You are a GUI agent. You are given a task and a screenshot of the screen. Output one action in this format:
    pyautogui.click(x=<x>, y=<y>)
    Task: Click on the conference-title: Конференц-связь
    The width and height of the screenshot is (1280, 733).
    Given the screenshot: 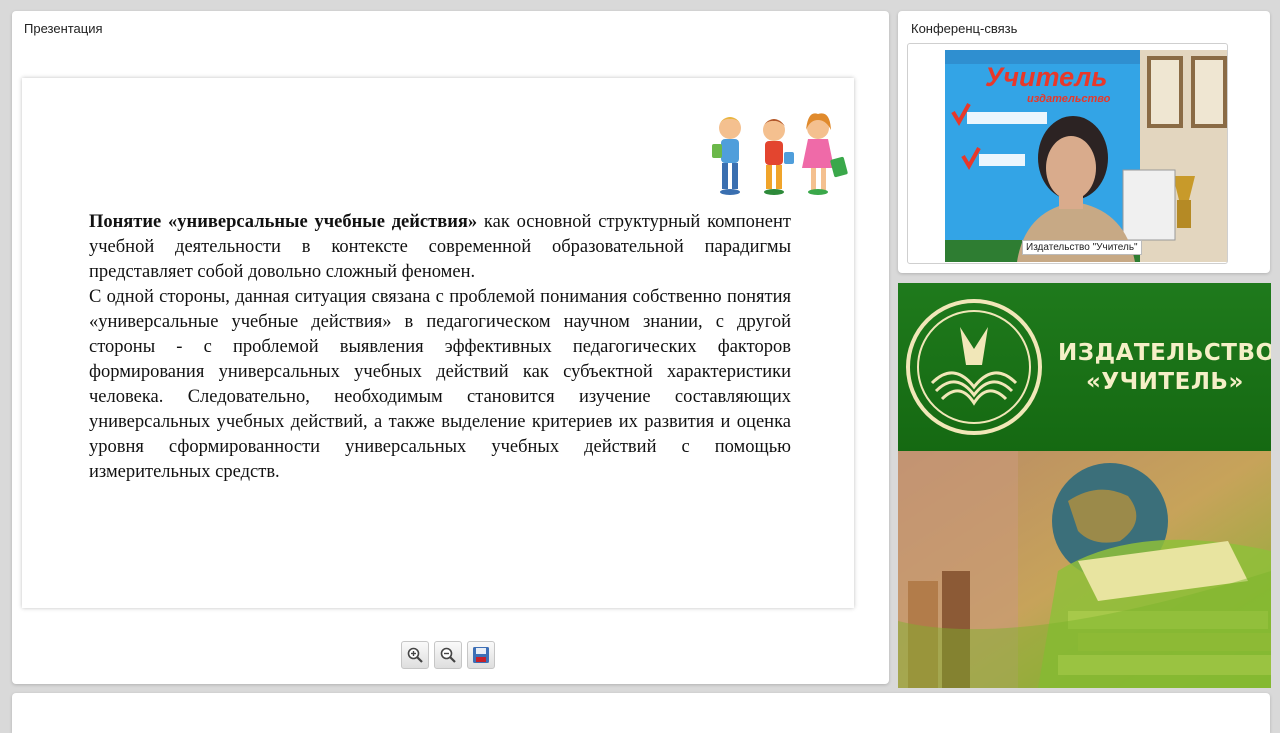 What is the action you would take?
    pyautogui.click(x=964, y=28)
    